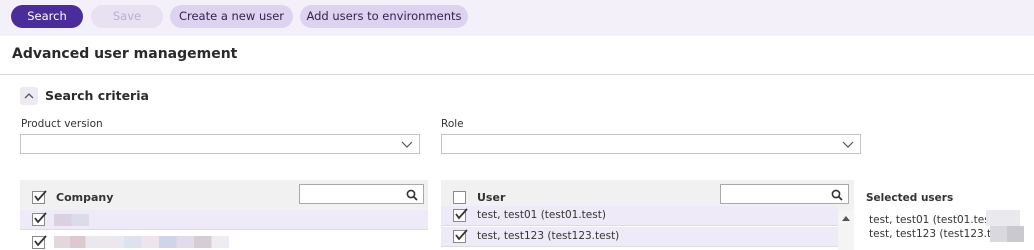  I want to click on user-filter-input, so click(784, 194).